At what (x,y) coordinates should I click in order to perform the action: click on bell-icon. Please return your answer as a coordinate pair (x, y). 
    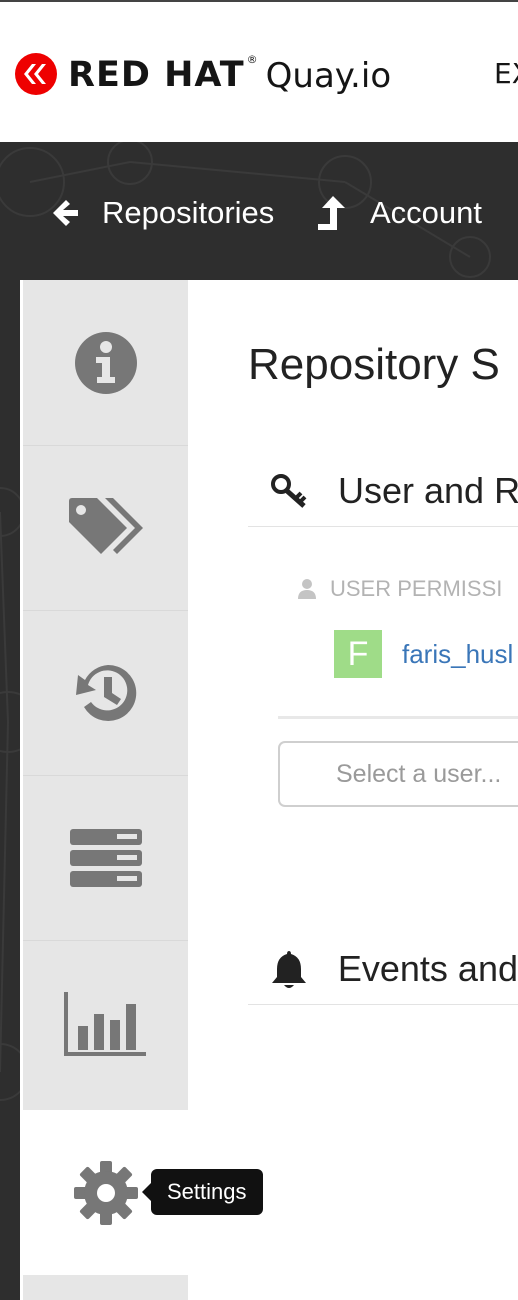
    Looking at the image, I should click on (289, 969).